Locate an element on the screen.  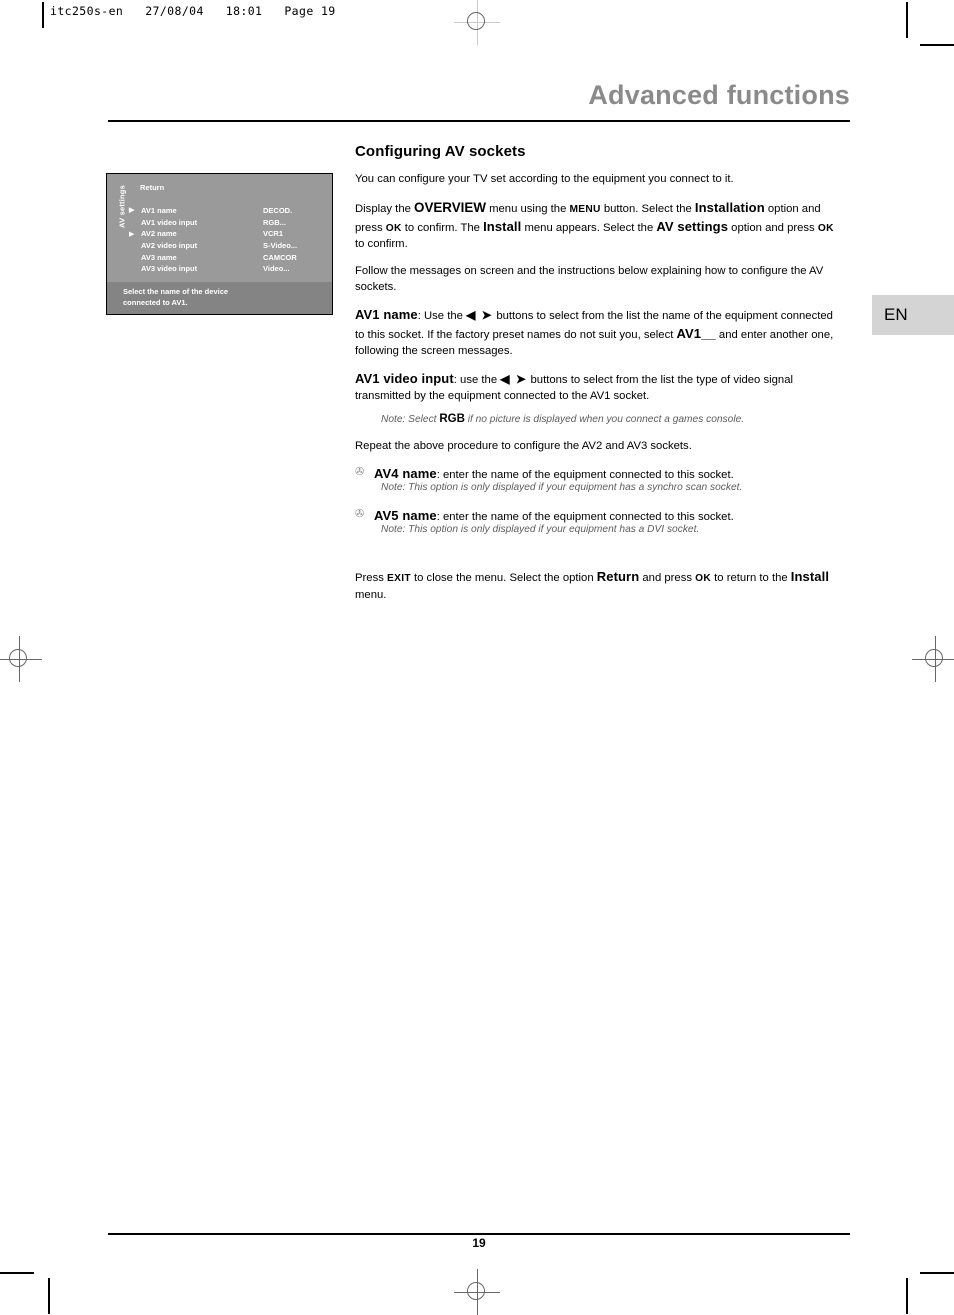
exit-key-label: EXIT is located at coordinates (399, 579).